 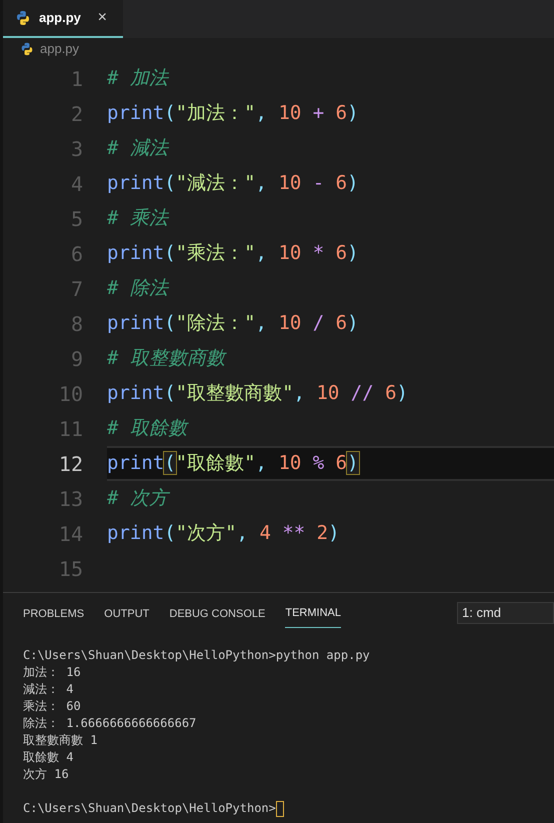 I want to click on line-number: 1, so click(x=76, y=79).